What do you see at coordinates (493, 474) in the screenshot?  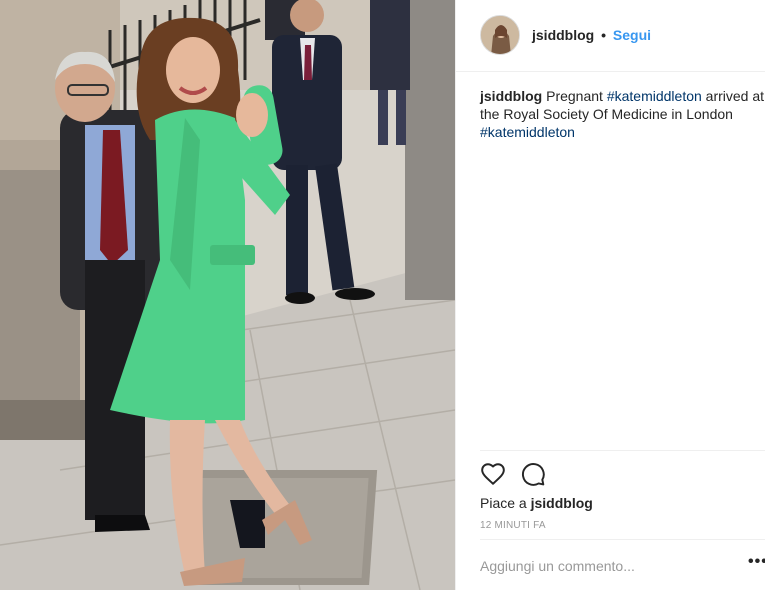 I see `heart-icon` at bounding box center [493, 474].